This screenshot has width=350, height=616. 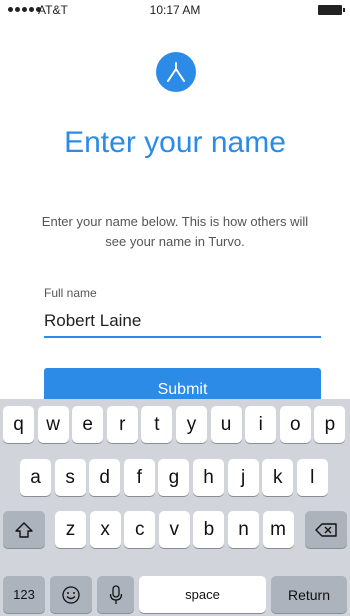 I want to click on key-l: l, so click(x=312, y=477).